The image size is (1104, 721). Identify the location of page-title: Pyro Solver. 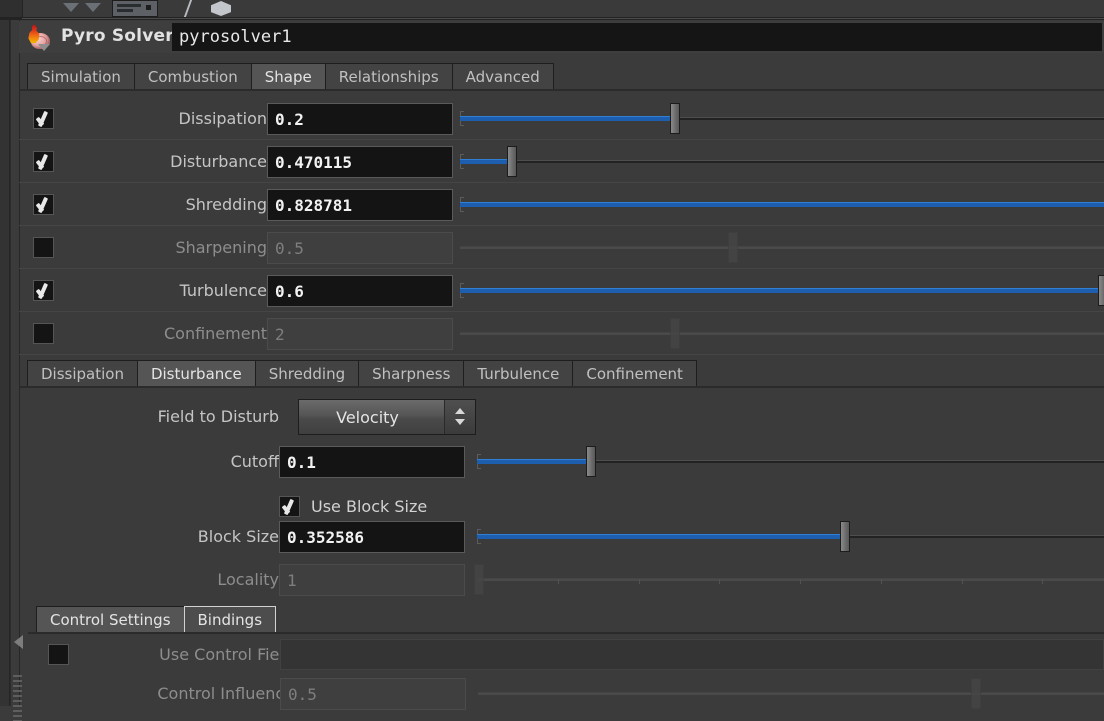
(117, 36).